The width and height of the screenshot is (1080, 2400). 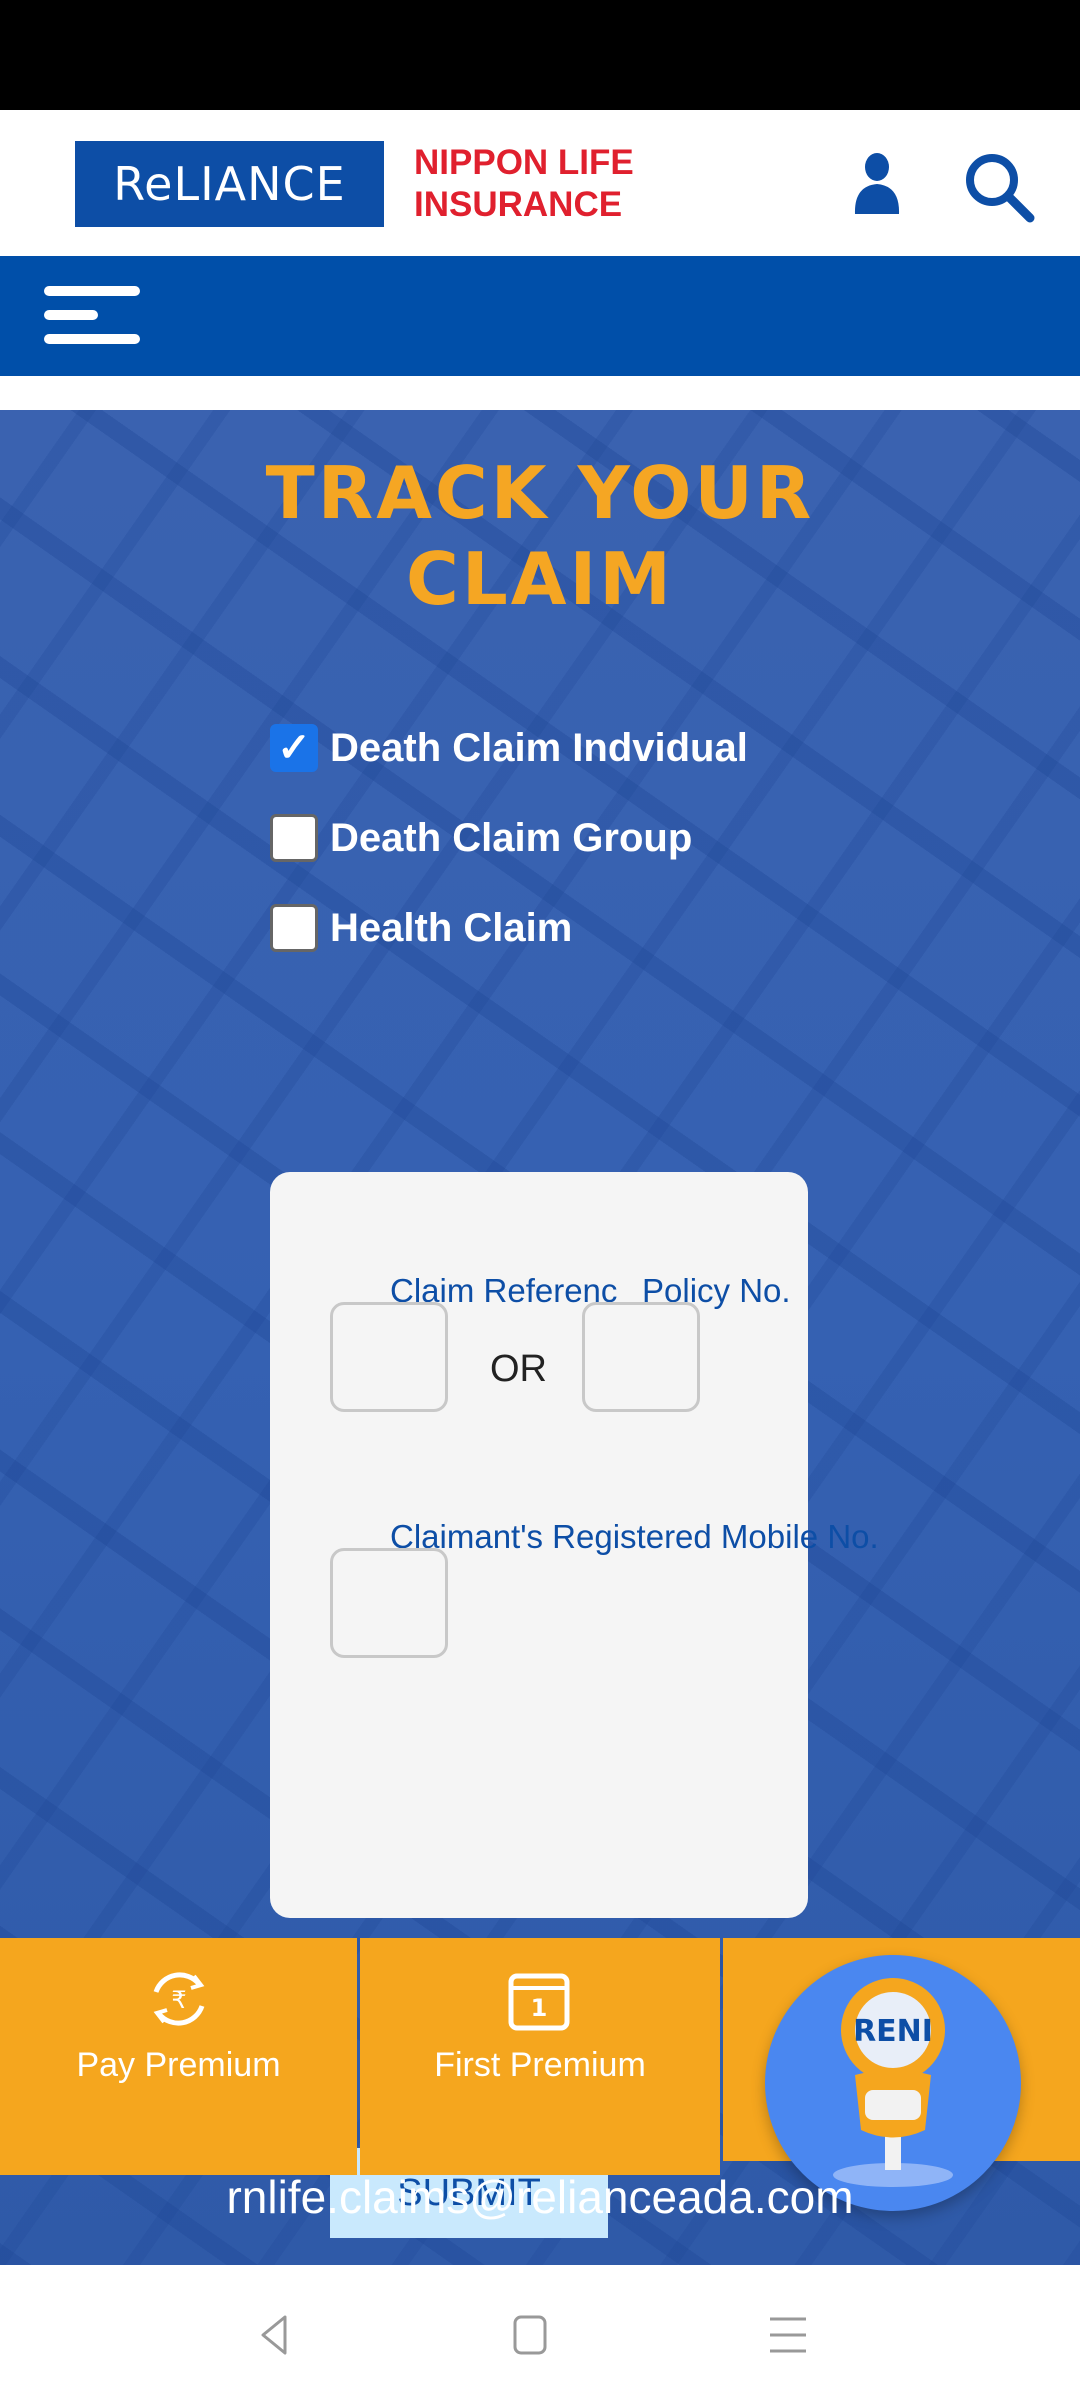 What do you see at coordinates (451, 927) in the screenshot?
I see `claim-type-label: Health Claim` at bounding box center [451, 927].